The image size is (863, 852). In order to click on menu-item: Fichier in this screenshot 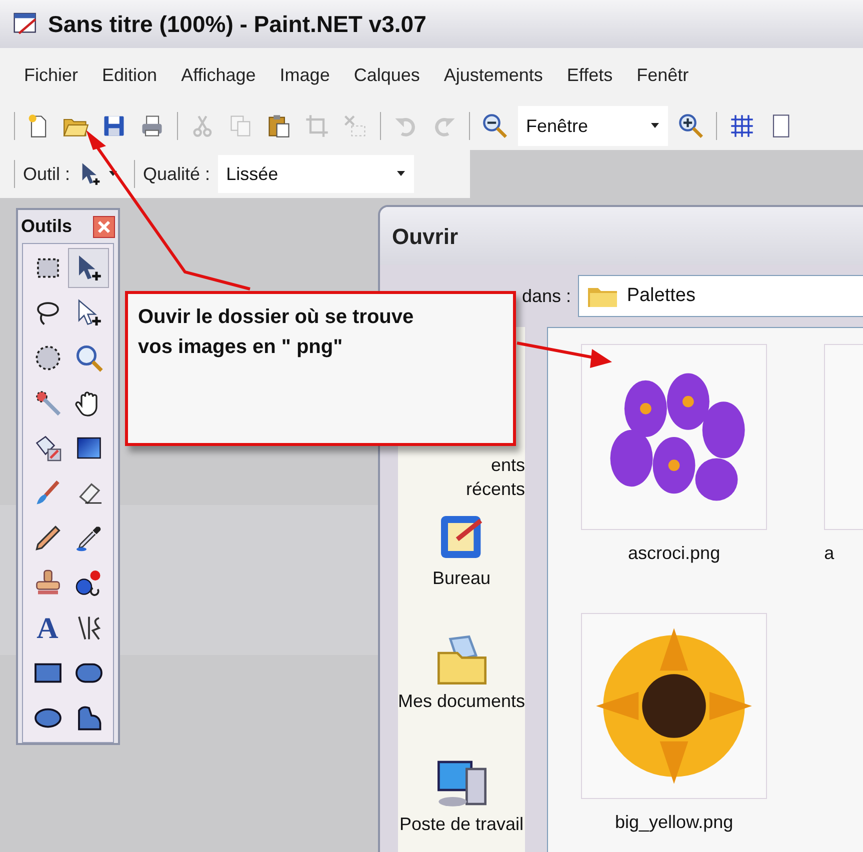, I will do `click(51, 75)`.